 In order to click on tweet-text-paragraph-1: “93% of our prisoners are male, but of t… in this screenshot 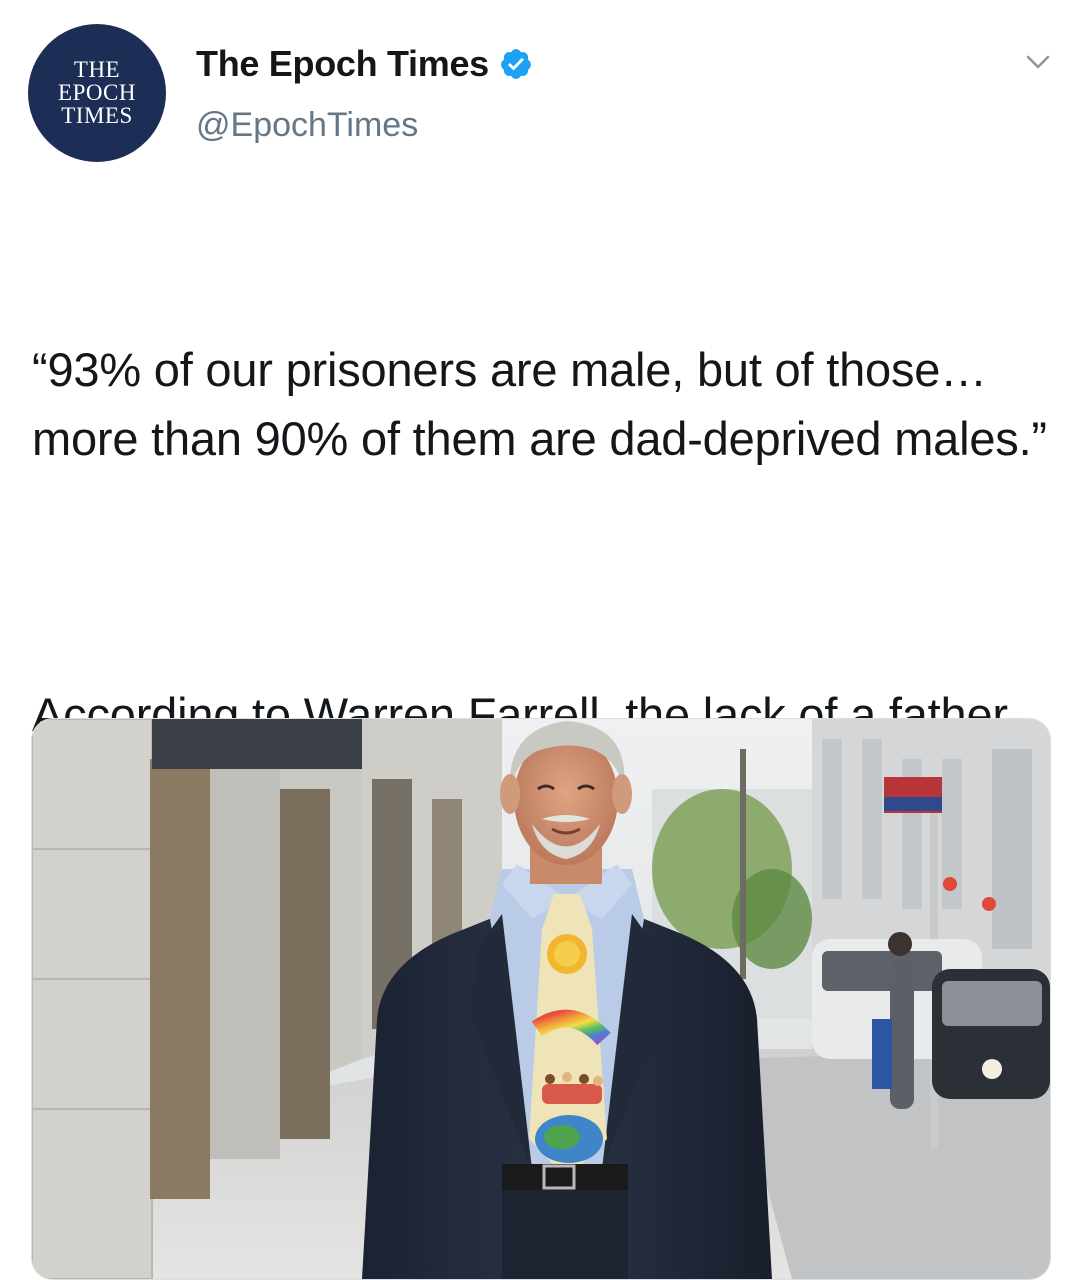, I will do `click(539, 404)`.